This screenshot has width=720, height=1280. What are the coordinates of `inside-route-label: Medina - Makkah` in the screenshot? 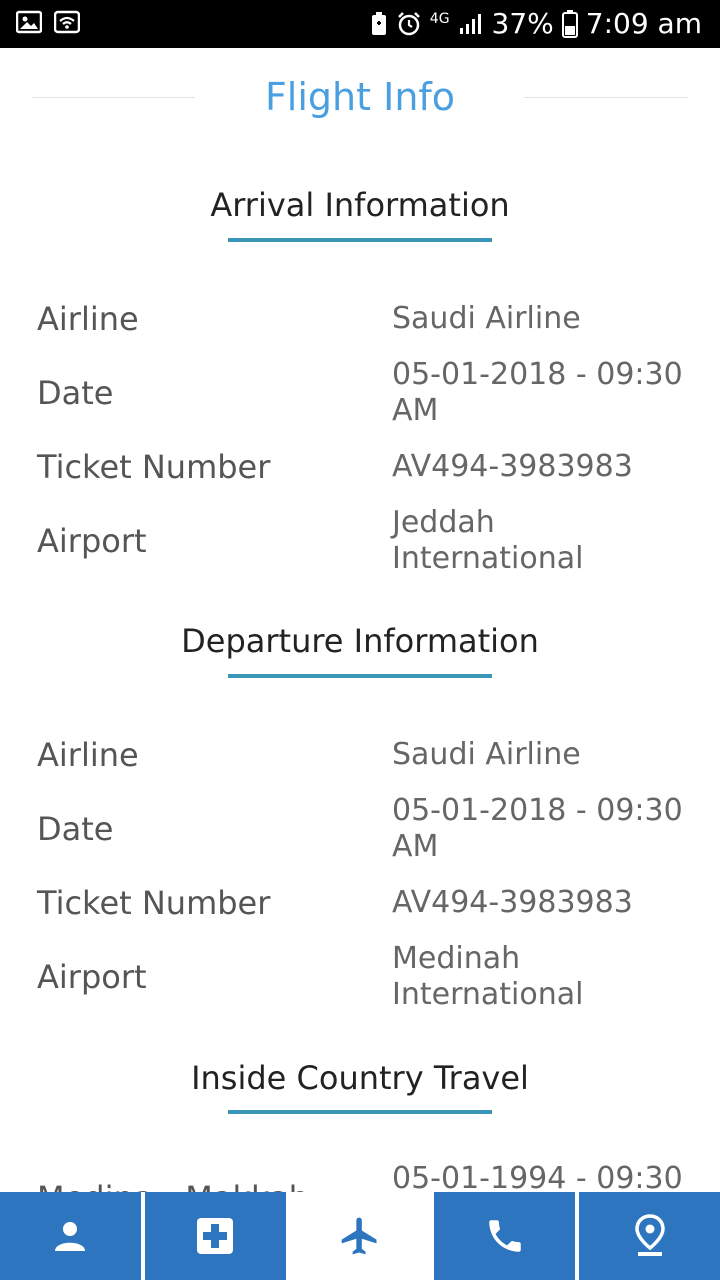 It's located at (173, 1185).